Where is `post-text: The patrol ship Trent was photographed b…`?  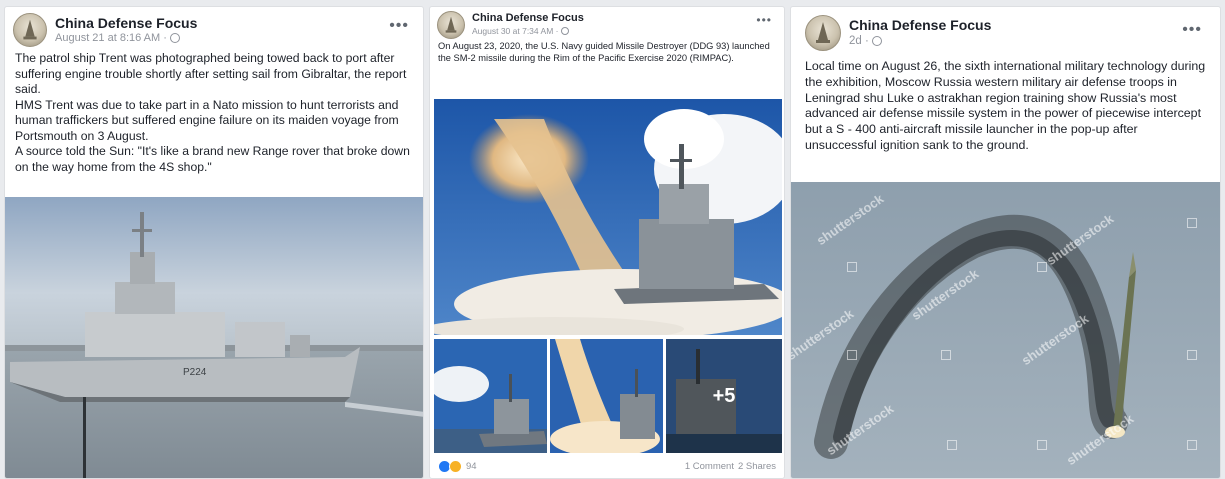
post-text: The patrol ship Trent was photographed b… is located at coordinates (214, 113).